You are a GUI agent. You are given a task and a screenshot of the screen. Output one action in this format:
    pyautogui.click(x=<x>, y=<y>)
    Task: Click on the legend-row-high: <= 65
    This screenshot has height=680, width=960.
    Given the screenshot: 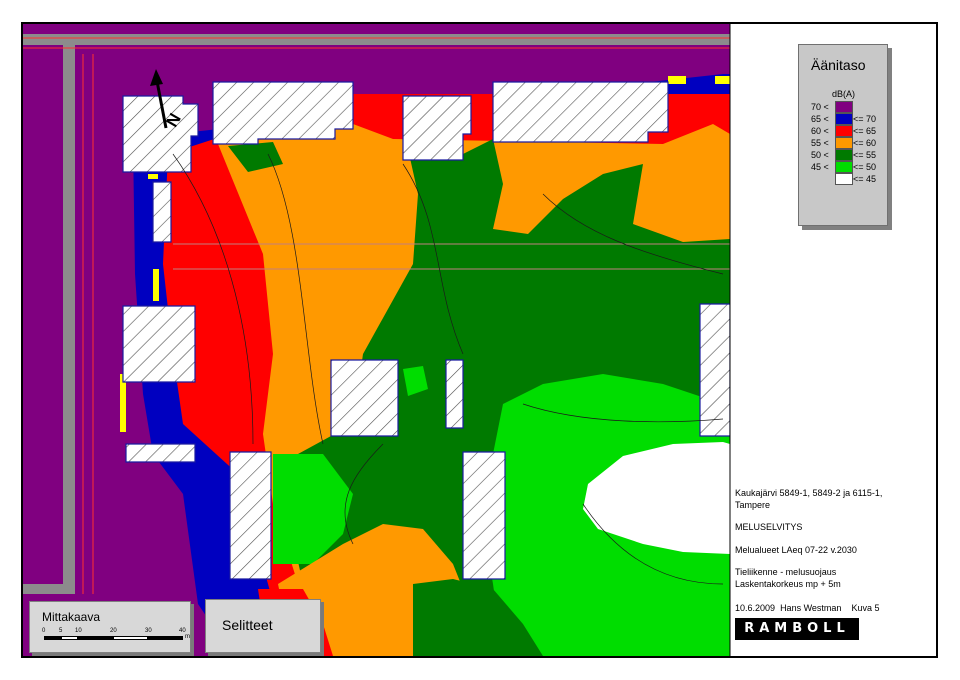 What is the action you would take?
    pyautogui.click(x=865, y=131)
    